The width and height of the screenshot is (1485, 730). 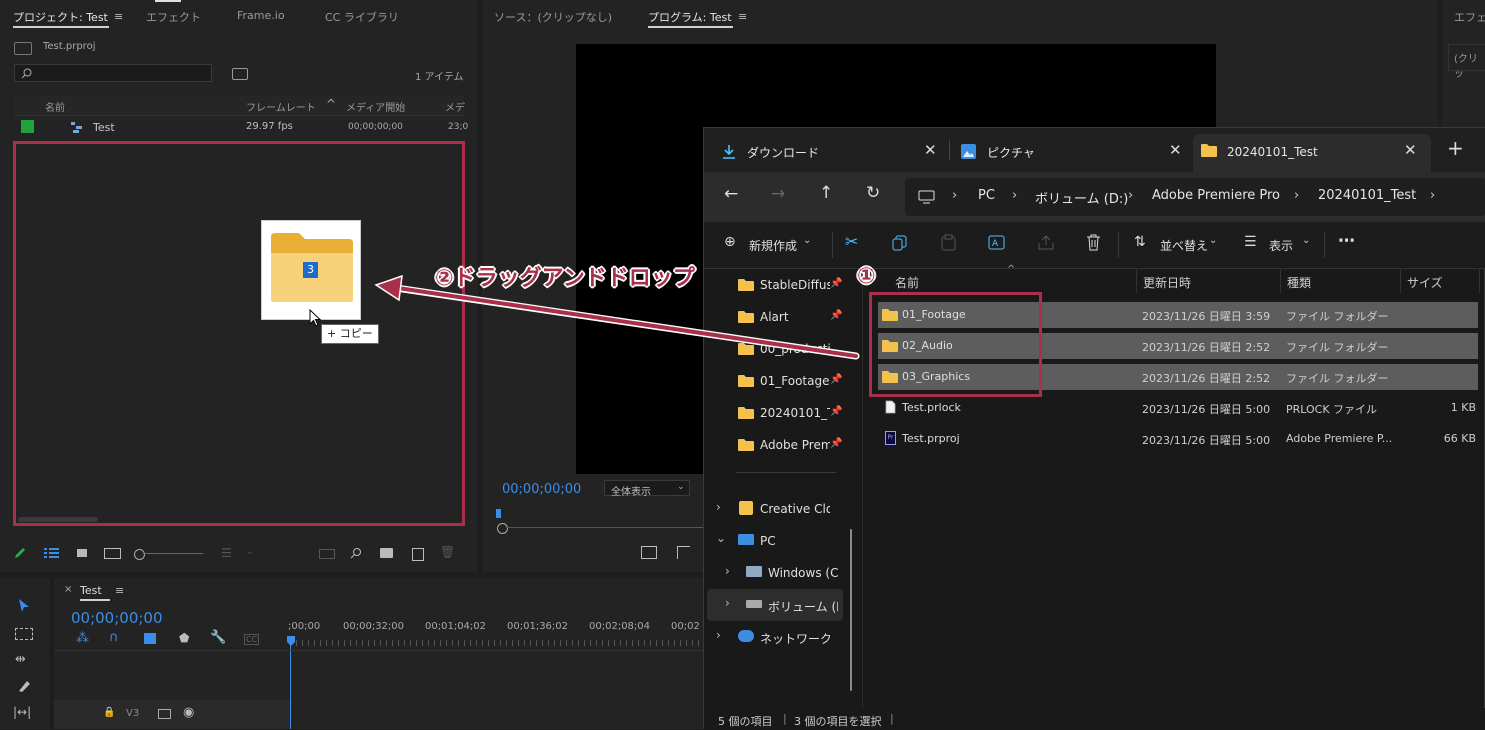 What do you see at coordinates (986, 195) in the screenshot?
I see `breadcrumb-pc: PC` at bounding box center [986, 195].